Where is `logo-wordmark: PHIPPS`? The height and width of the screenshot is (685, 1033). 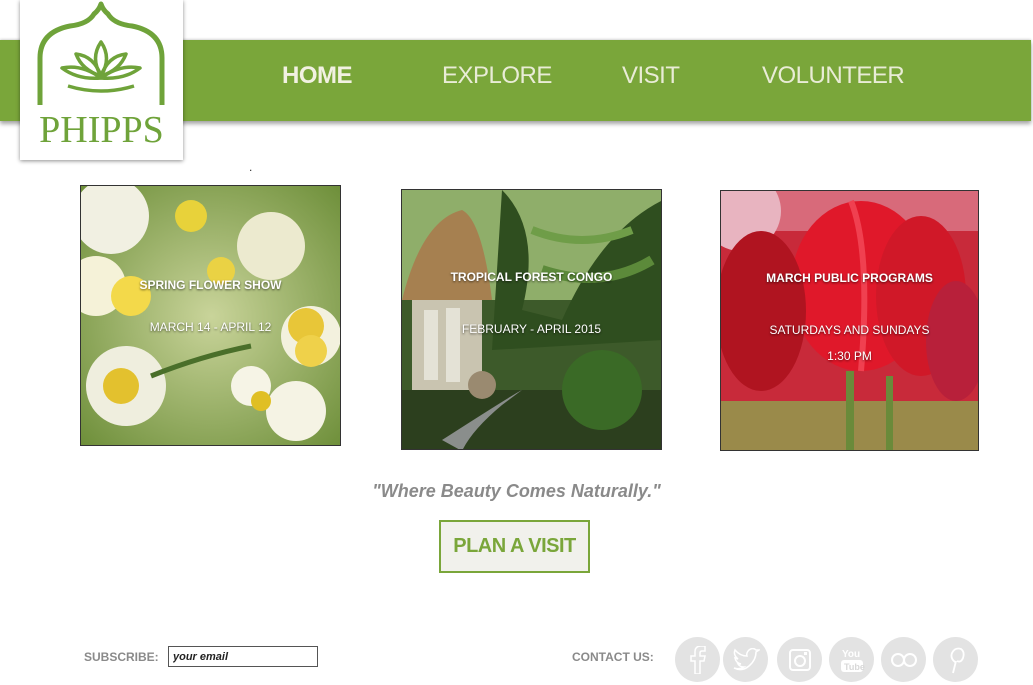
logo-wordmark: PHIPPS is located at coordinates (101, 130).